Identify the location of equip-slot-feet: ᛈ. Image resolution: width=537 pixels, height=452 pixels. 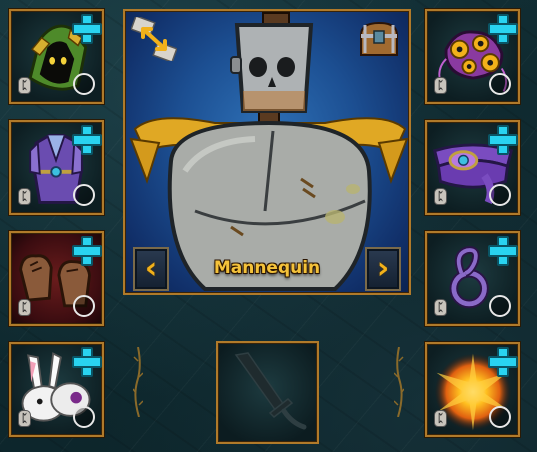
(56, 389).